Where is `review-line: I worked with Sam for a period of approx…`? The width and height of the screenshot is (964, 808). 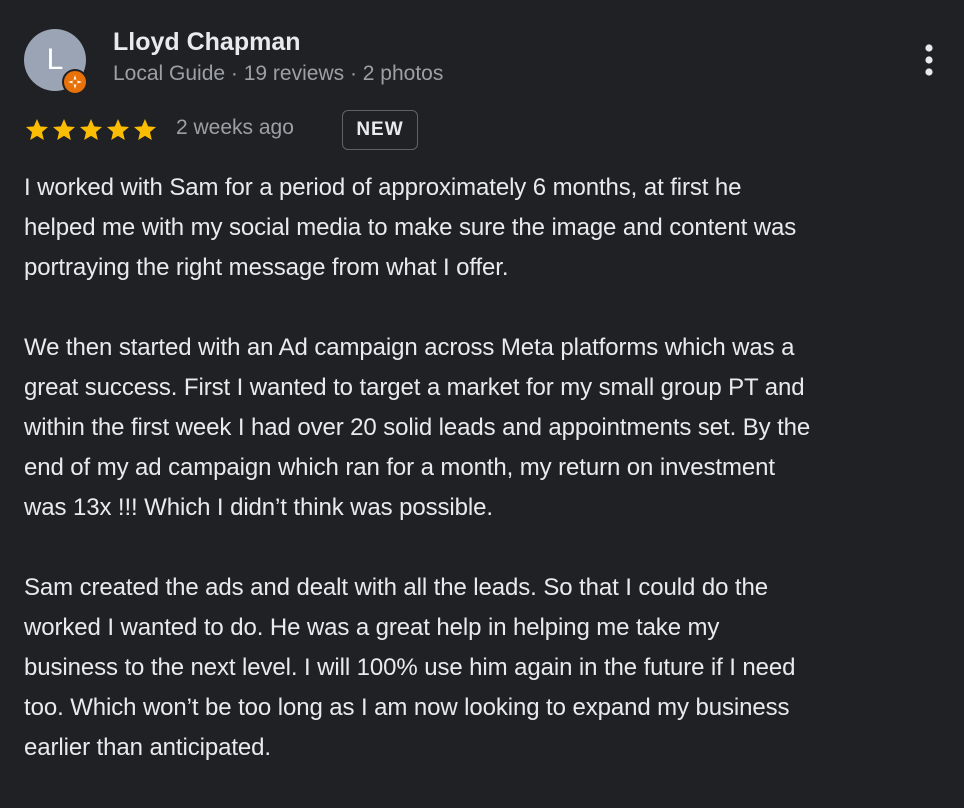 review-line: I worked with Sam for a period of approx… is located at coordinates (383, 187).